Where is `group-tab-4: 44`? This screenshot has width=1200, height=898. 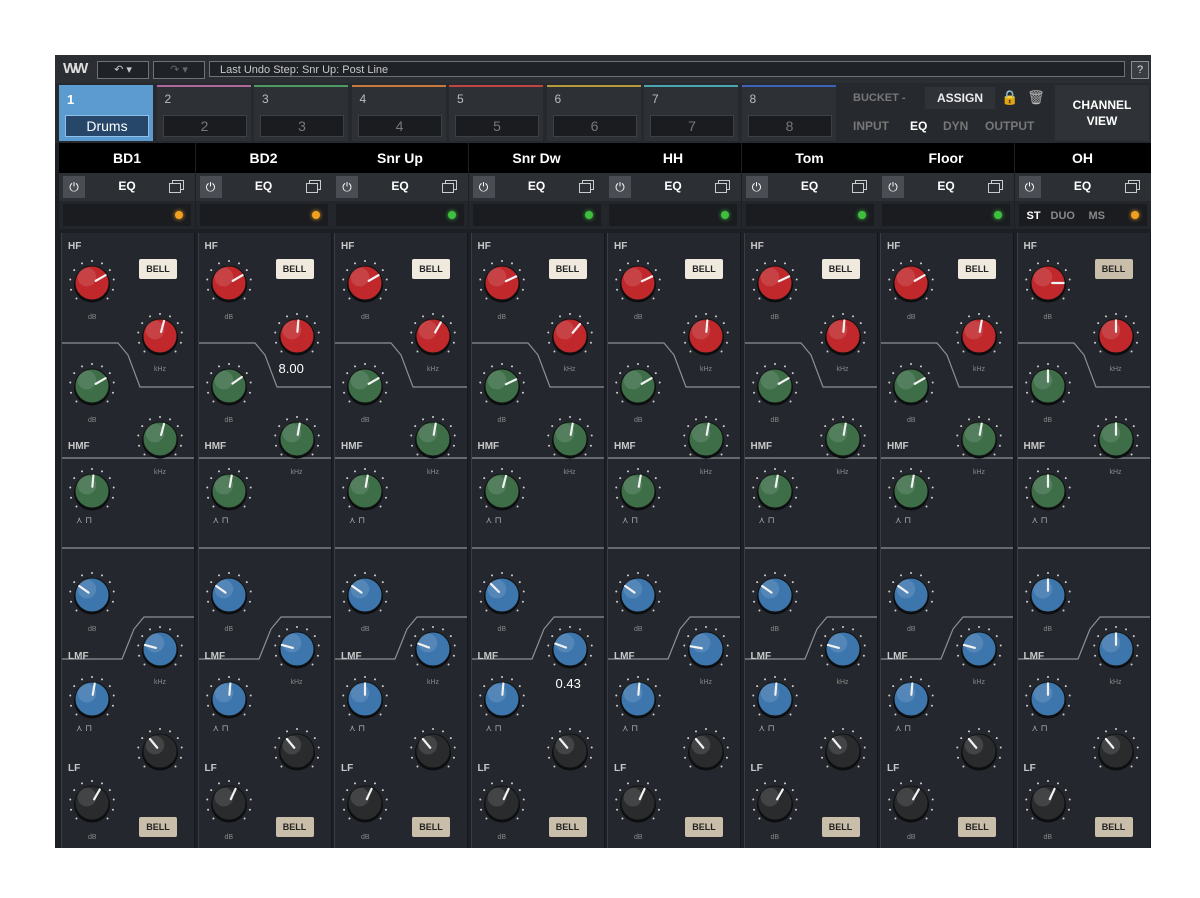 group-tab-4: 44 is located at coordinates (398, 113).